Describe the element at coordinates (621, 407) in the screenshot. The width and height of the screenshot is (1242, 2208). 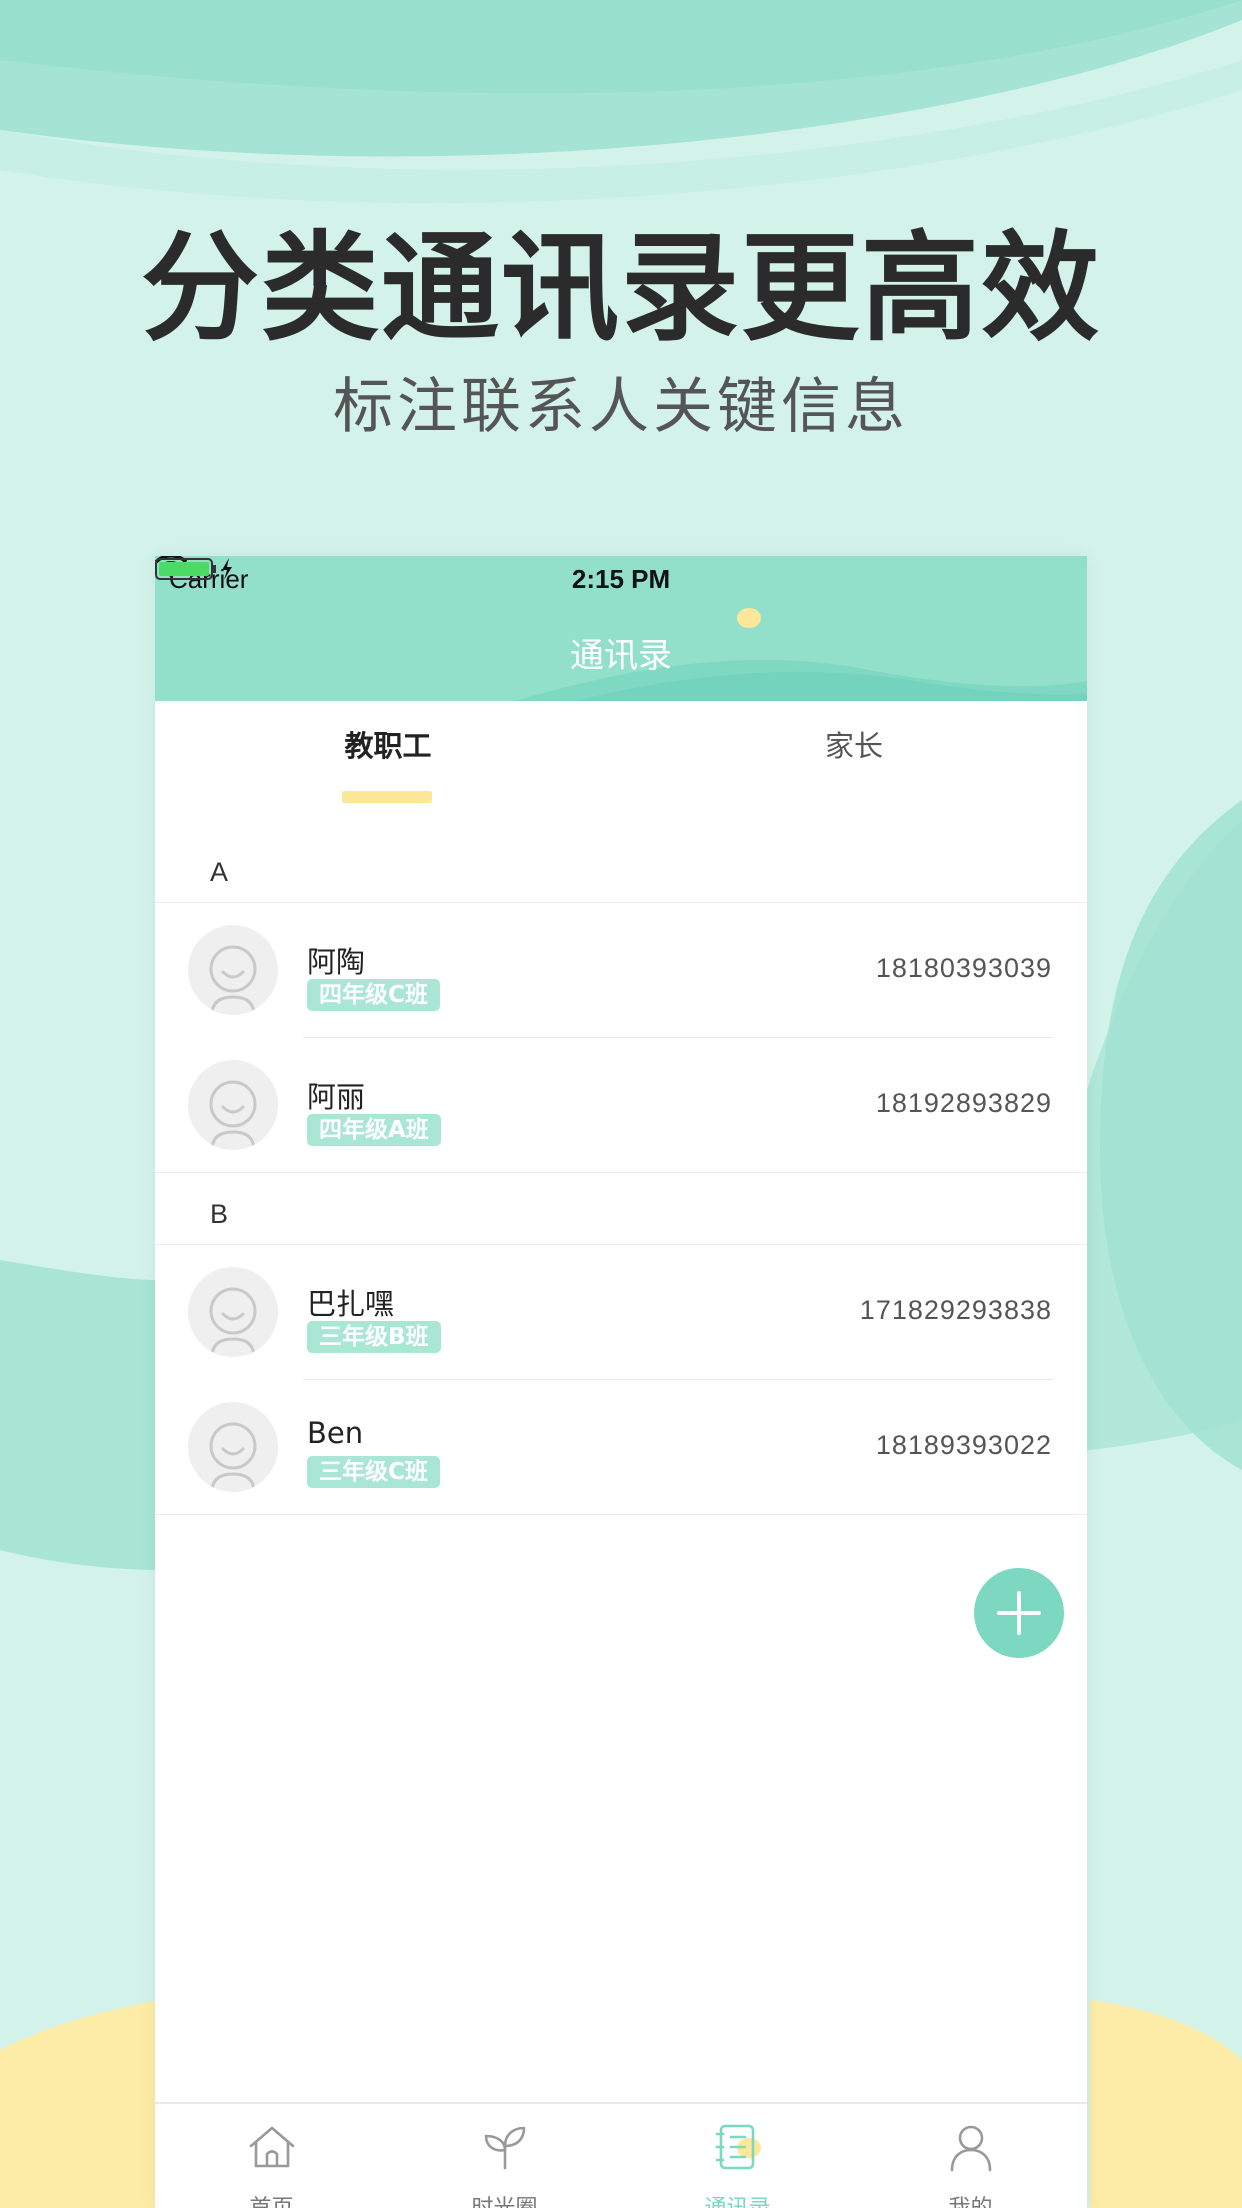
I see `promo-subtitle: 标注联系人关键信息` at that location.